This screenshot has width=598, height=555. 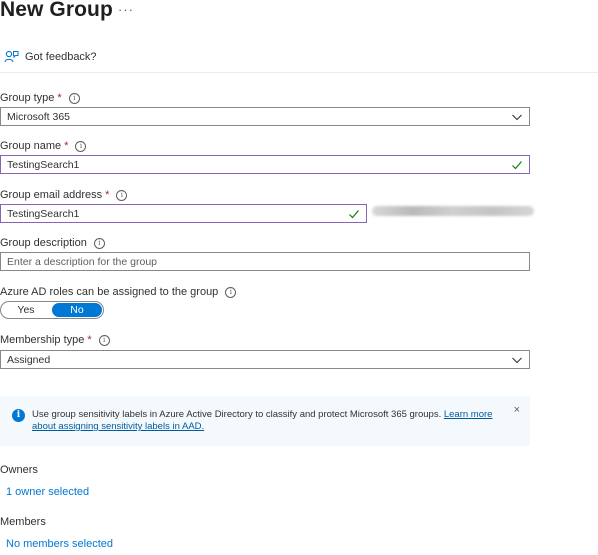 I want to click on info-filled-icon: i, so click(x=18, y=415).